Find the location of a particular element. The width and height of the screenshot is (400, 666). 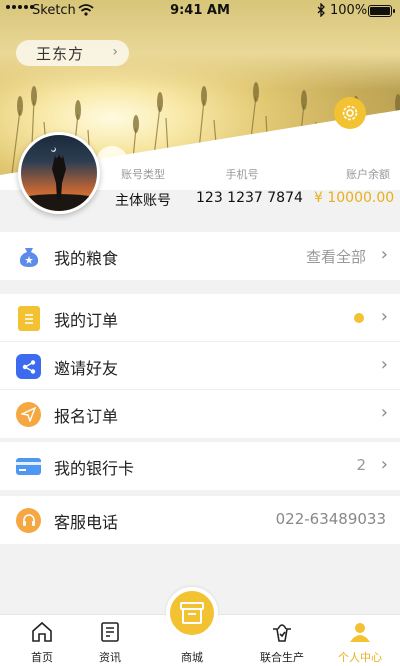

bank-card-count: 2 is located at coordinates (361, 465).